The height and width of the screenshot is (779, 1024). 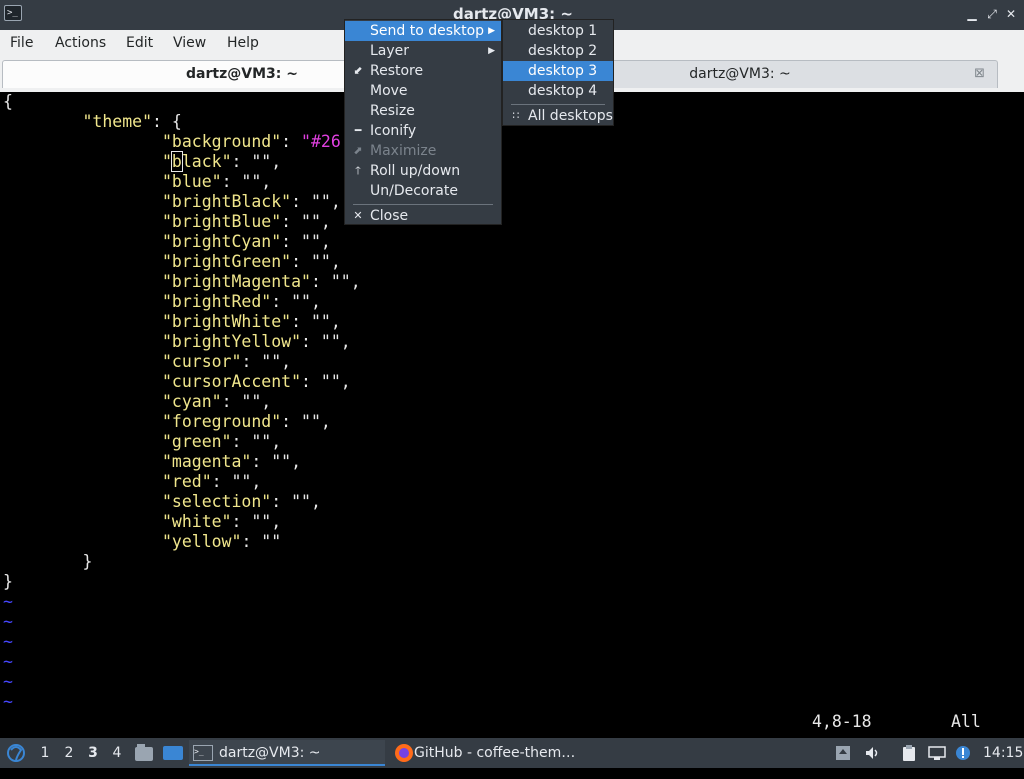 I want to click on code-line: "white": "",, so click(x=221, y=521).